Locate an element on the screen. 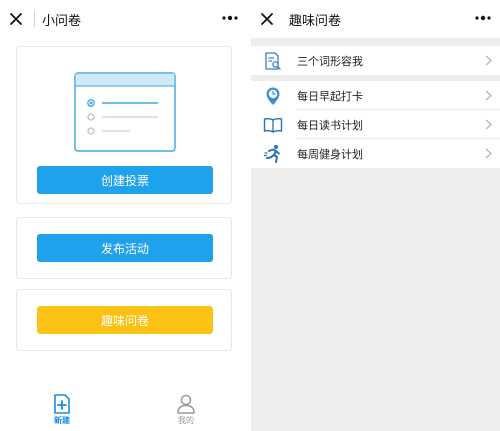  right-navbar: 趣味问卷 is located at coordinates (375, 19).